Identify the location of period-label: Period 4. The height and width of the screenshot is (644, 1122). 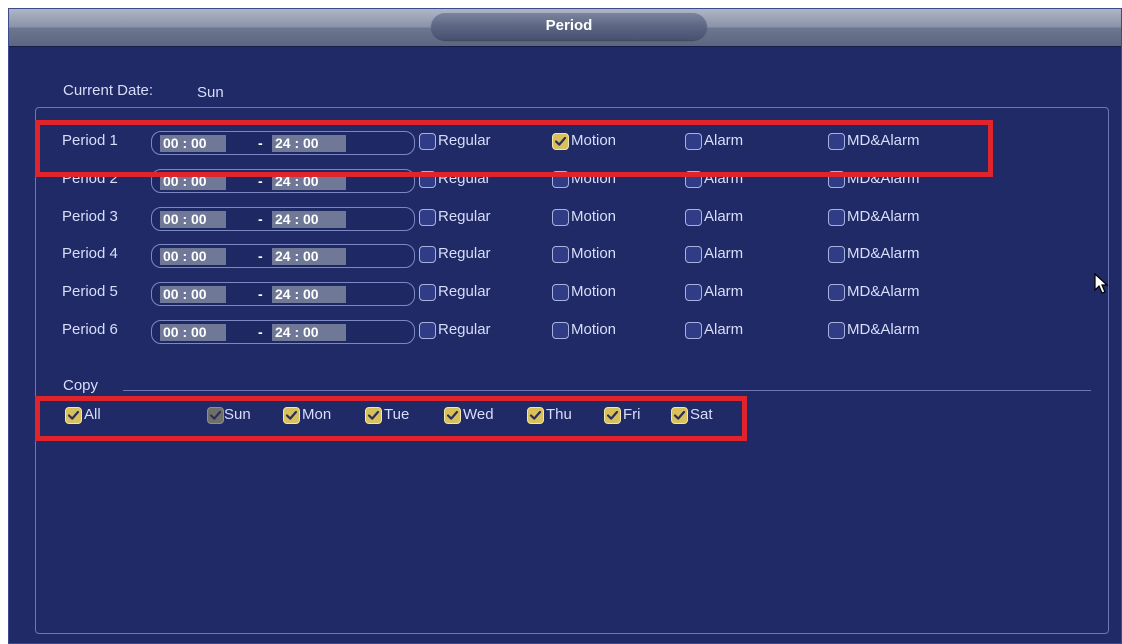
(90, 253).